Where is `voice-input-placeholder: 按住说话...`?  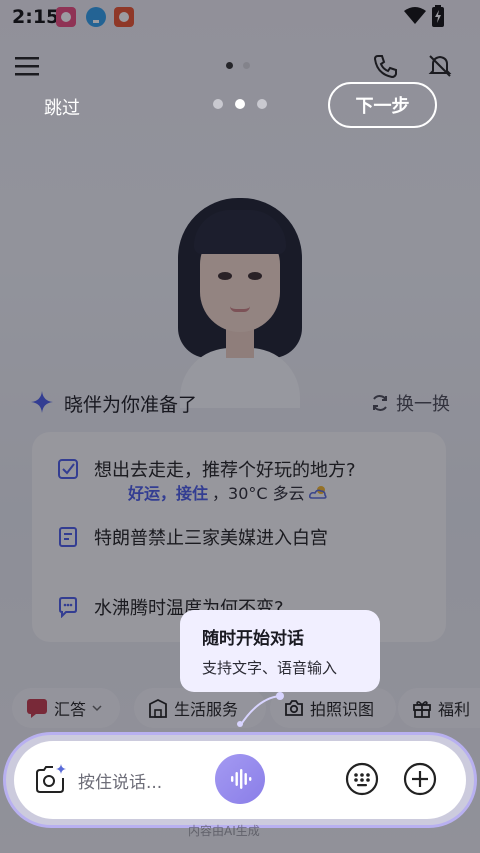
voice-input-placeholder: 按住说话... is located at coordinates (120, 780).